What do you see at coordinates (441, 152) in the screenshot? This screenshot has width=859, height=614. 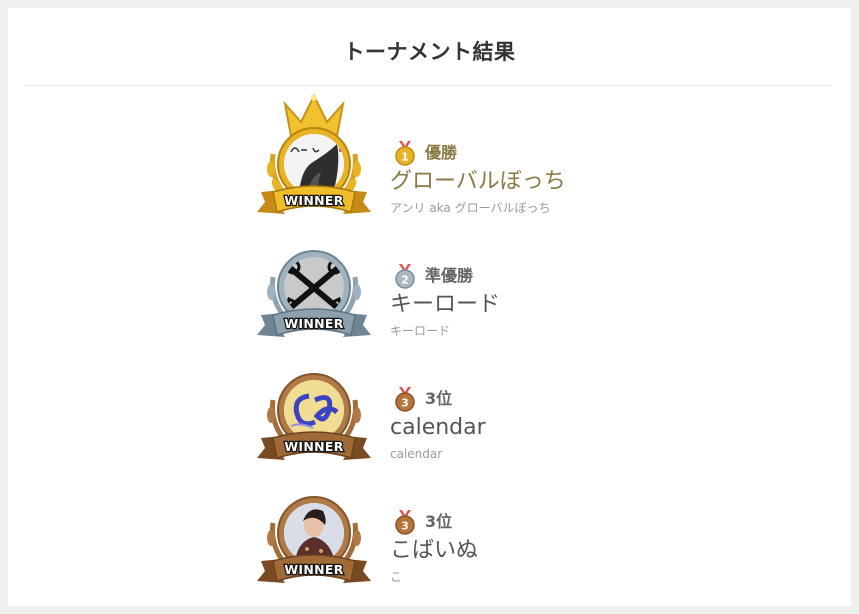 I see `rank-label: 優勝` at bounding box center [441, 152].